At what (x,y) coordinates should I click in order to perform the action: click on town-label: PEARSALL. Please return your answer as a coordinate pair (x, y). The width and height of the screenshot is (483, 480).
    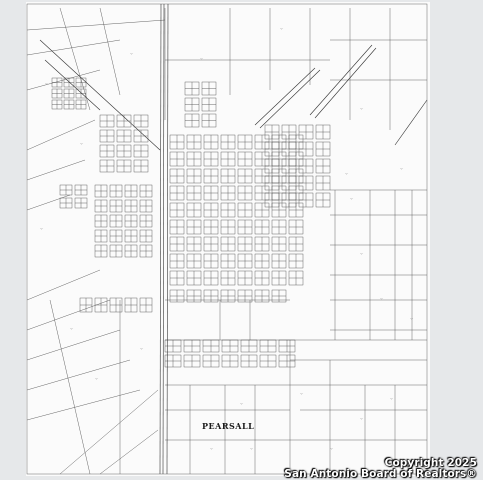
    Looking at the image, I should click on (228, 426).